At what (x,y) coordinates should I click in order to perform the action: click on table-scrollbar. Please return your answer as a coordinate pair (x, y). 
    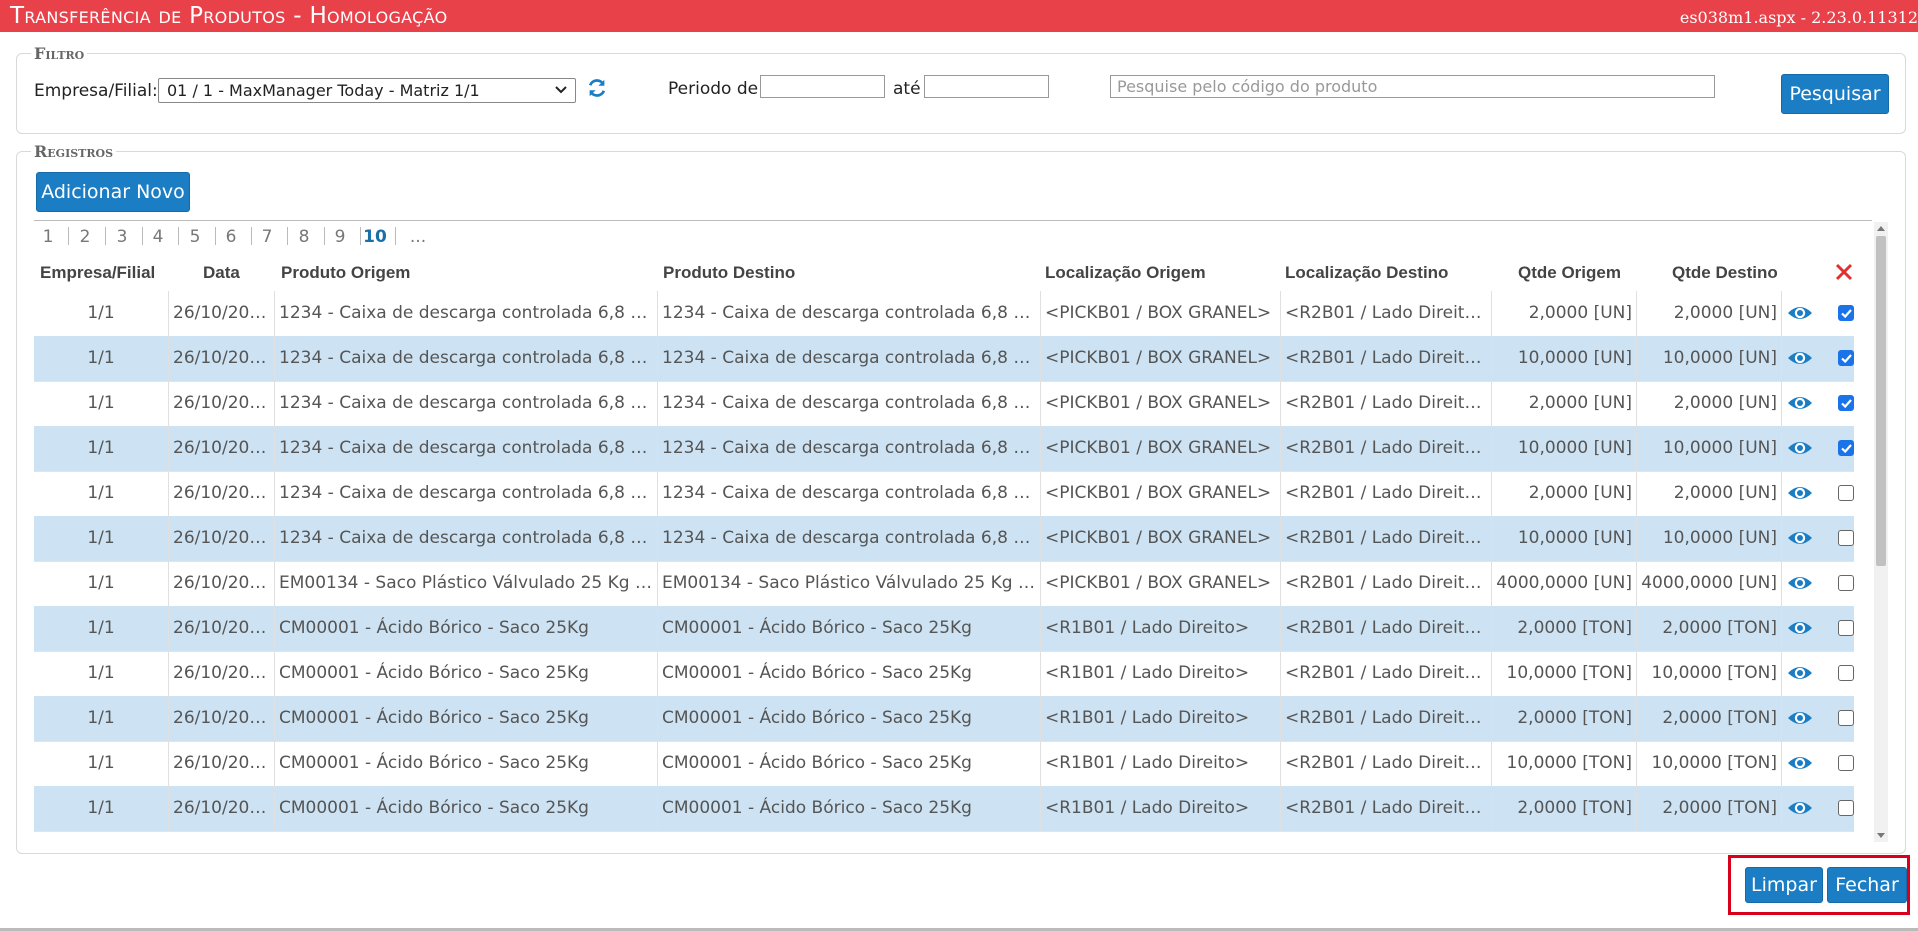
    Looking at the image, I should click on (1881, 532).